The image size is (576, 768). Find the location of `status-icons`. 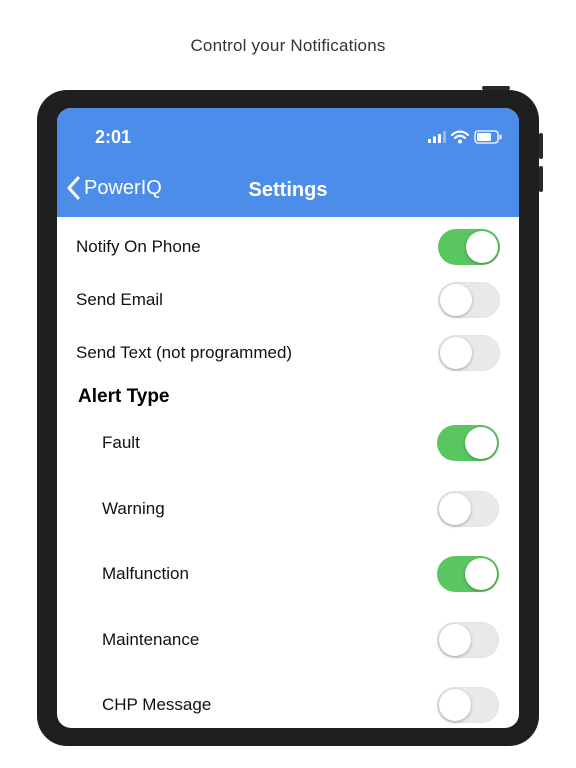

status-icons is located at coordinates (465, 137).